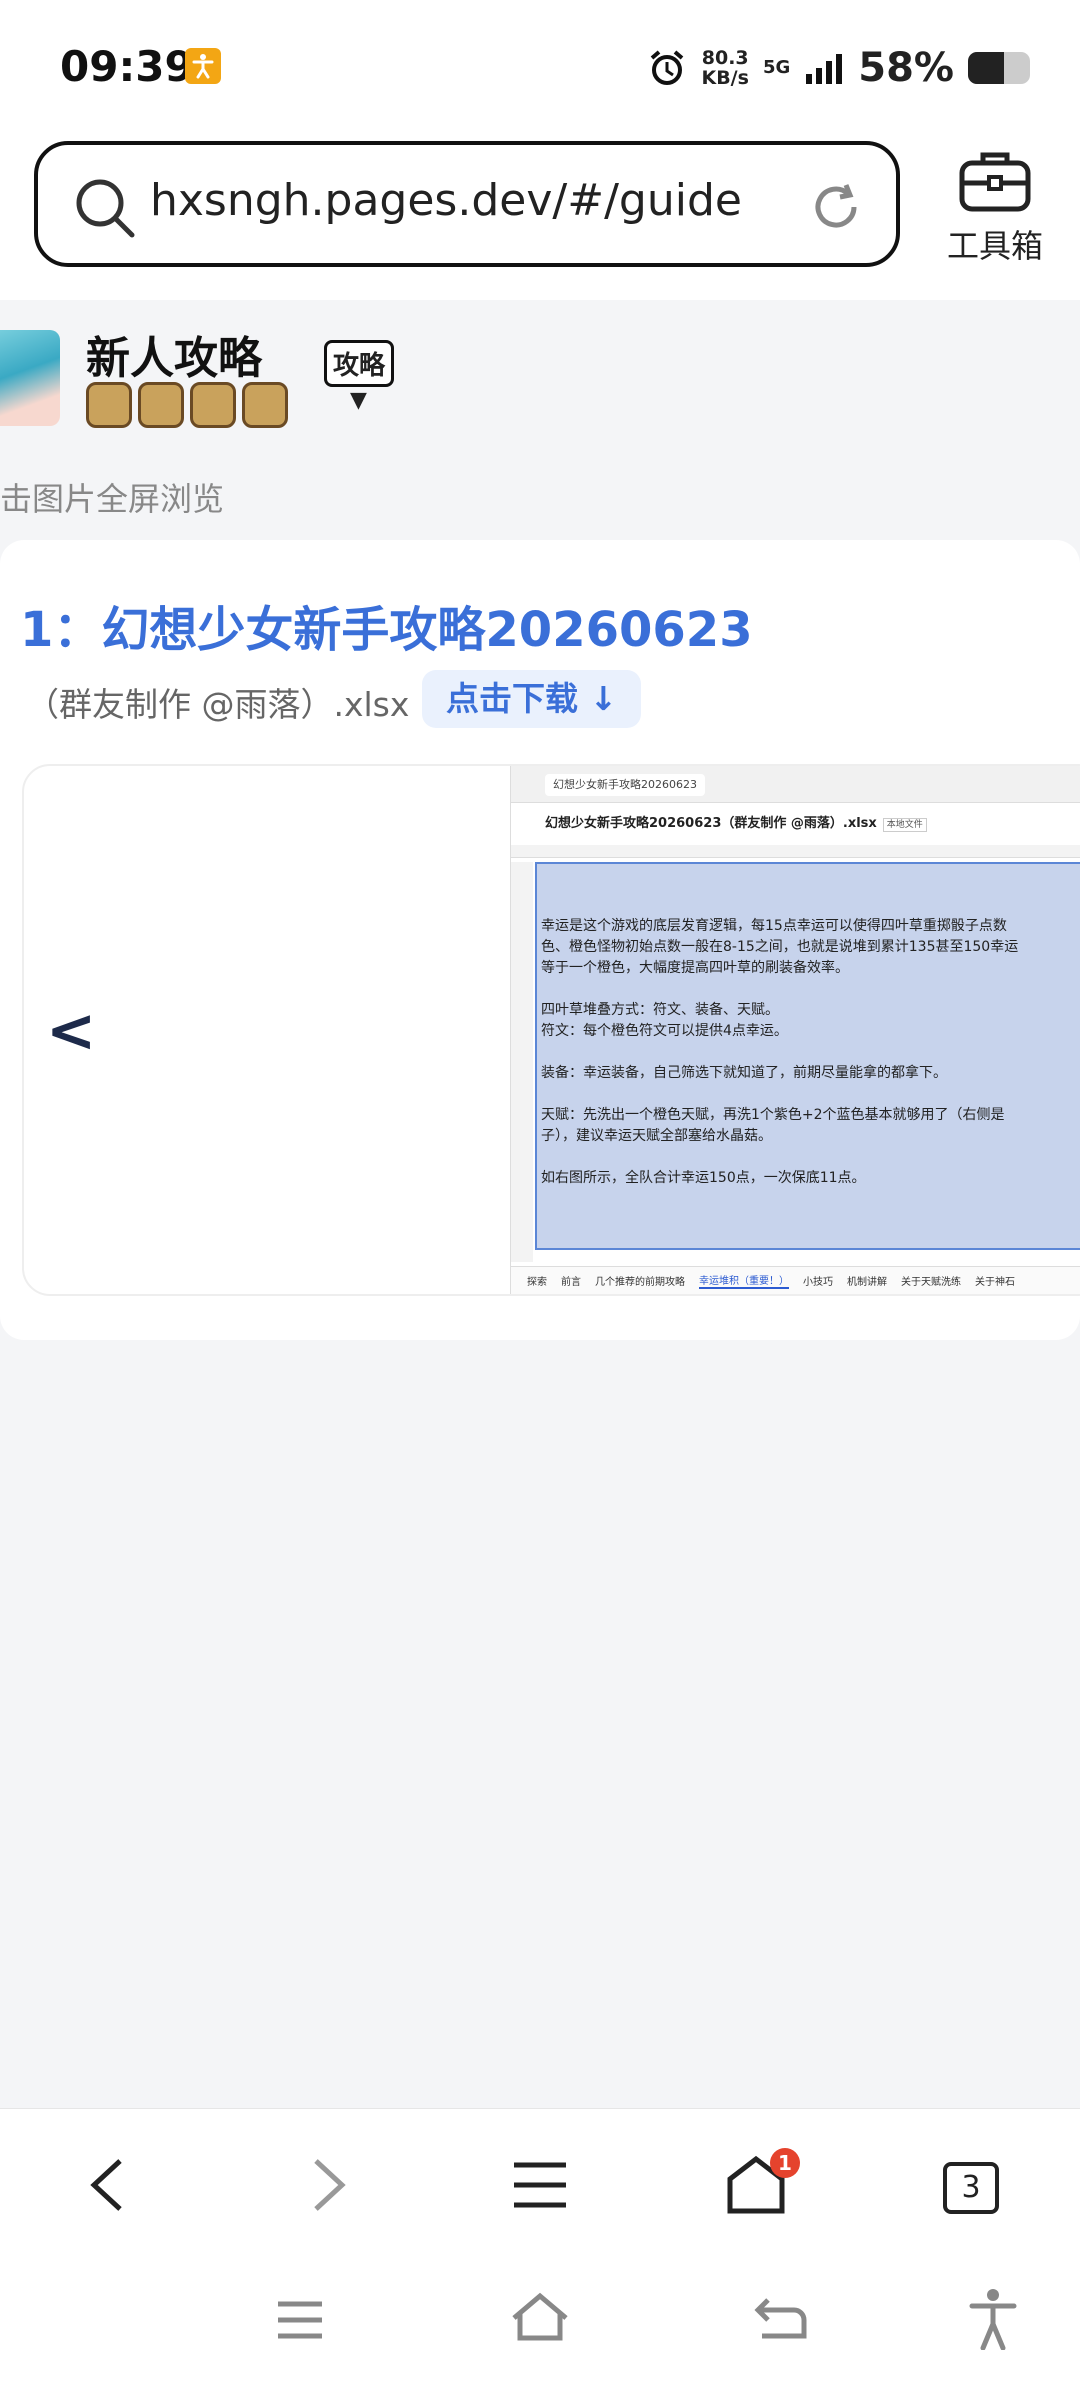 The height and width of the screenshot is (2400, 1080). Describe the element at coordinates (995, 1282) in the screenshot. I see `preview-sheet-tab: 关于神石` at that location.